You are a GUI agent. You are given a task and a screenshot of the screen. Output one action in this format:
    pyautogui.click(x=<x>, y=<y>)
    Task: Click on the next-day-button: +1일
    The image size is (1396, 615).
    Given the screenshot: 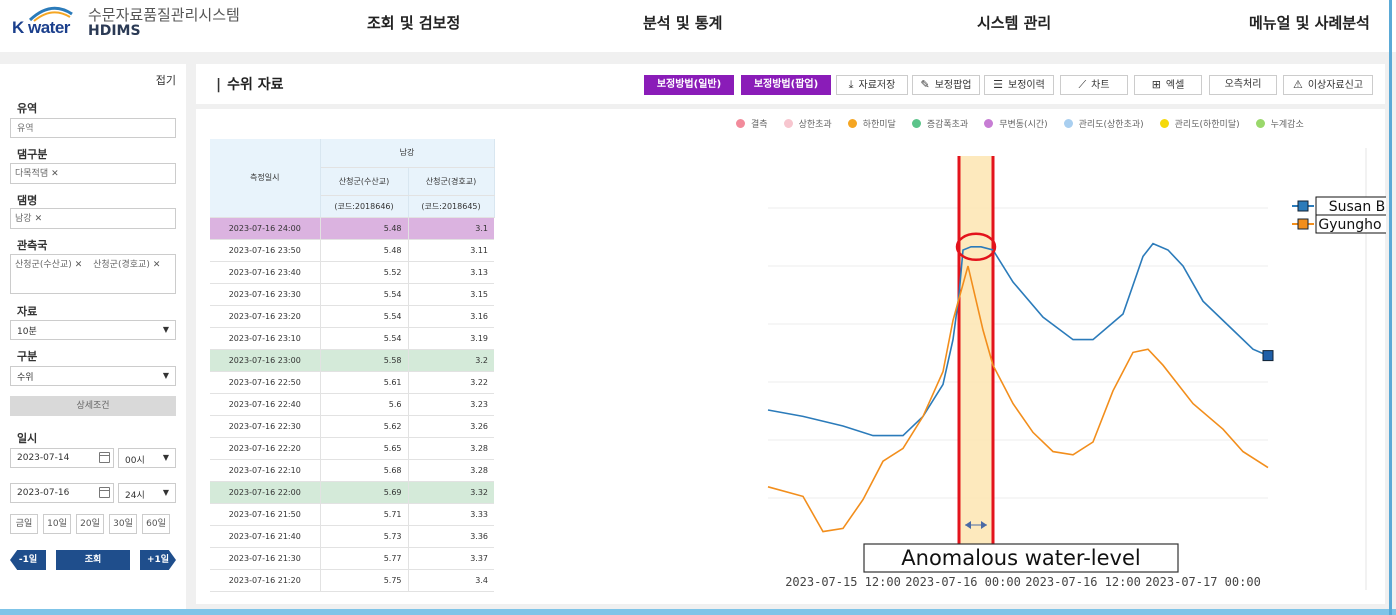 What is the action you would take?
    pyautogui.click(x=158, y=560)
    